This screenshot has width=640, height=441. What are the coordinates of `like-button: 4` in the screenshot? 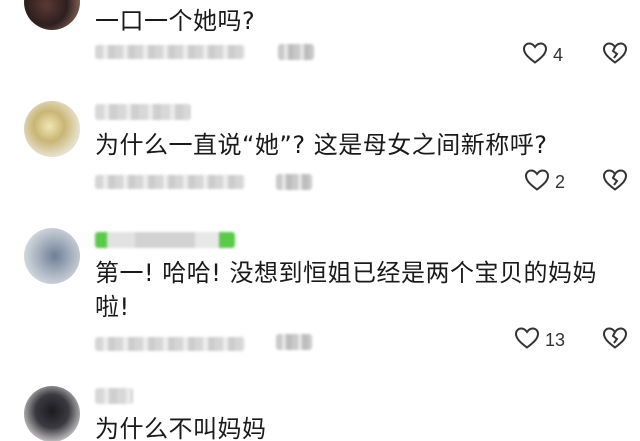 It's located at (542, 55).